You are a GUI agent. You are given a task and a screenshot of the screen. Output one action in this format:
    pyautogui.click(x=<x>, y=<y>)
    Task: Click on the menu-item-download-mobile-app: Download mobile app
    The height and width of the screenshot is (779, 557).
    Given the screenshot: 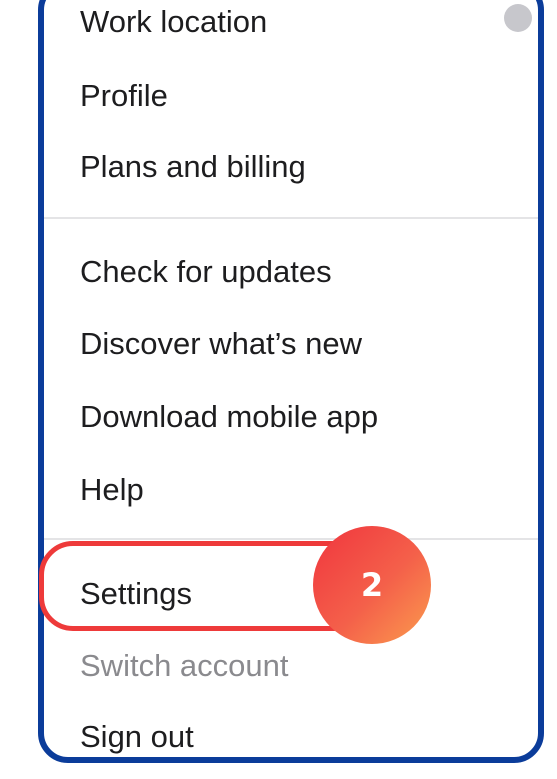 What is the action you would take?
    pyautogui.click(x=229, y=417)
    